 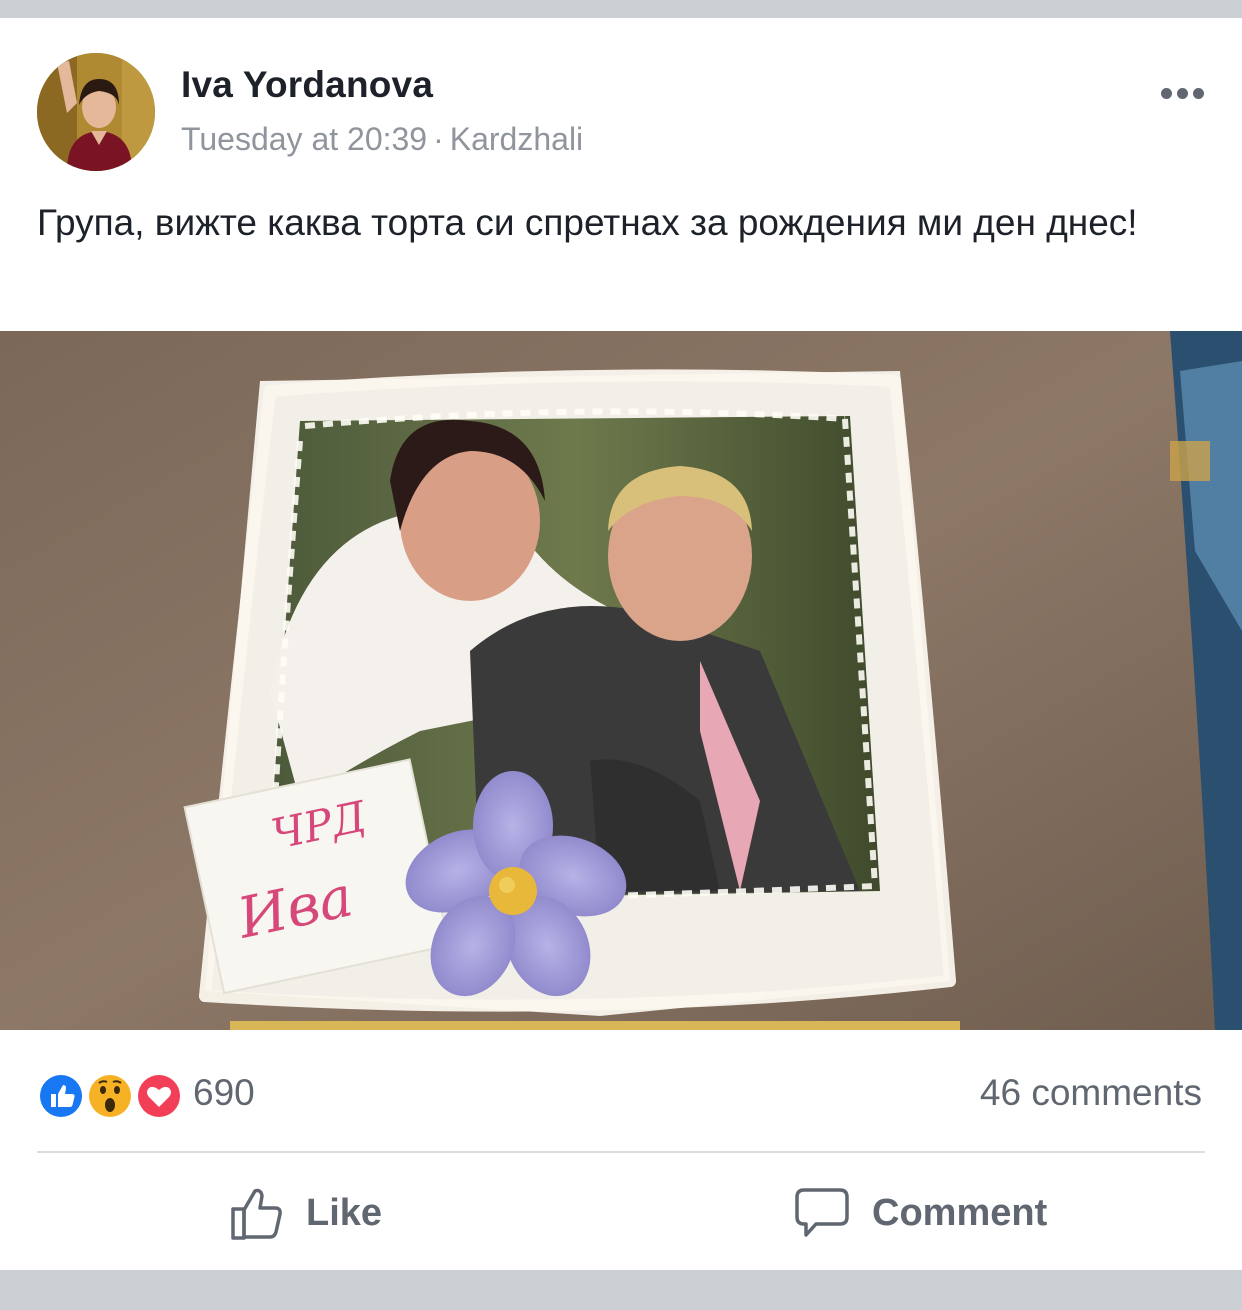 I want to click on thumbs-up-icon, so click(x=256, y=1214).